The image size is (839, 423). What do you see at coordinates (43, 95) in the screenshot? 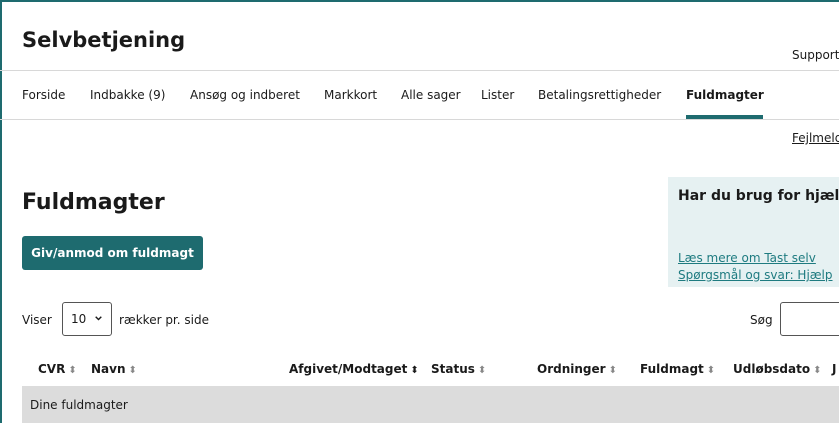
I see `nav-item-forside: Forside` at bounding box center [43, 95].